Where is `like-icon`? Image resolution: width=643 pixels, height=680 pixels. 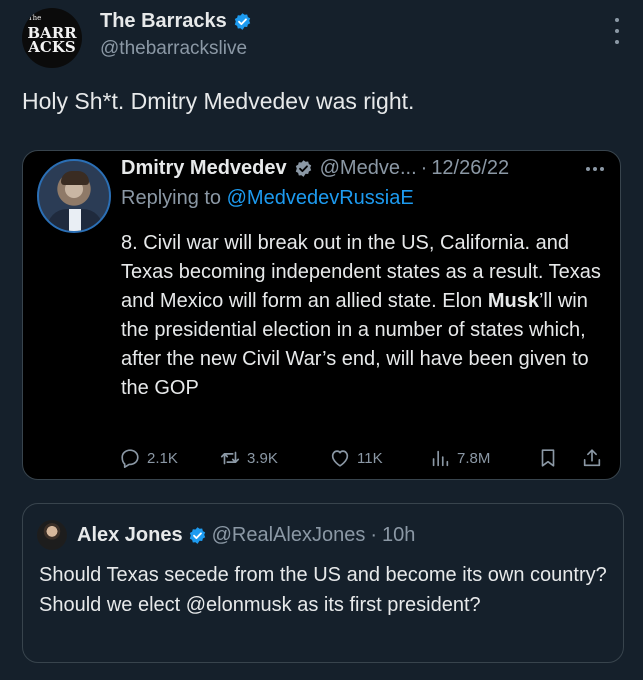
like-icon is located at coordinates (340, 458).